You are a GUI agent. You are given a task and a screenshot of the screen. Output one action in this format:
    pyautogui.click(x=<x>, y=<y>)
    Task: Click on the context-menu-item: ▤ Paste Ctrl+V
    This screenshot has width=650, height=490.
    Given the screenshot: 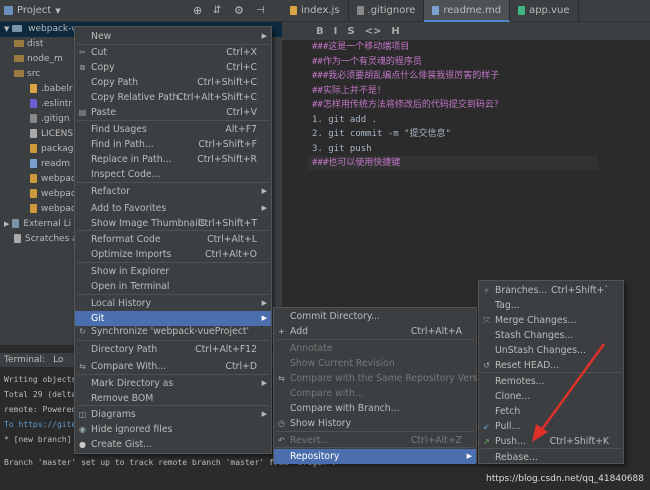 What is the action you would take?
    pyautogui.click(x=173, y=112)
    